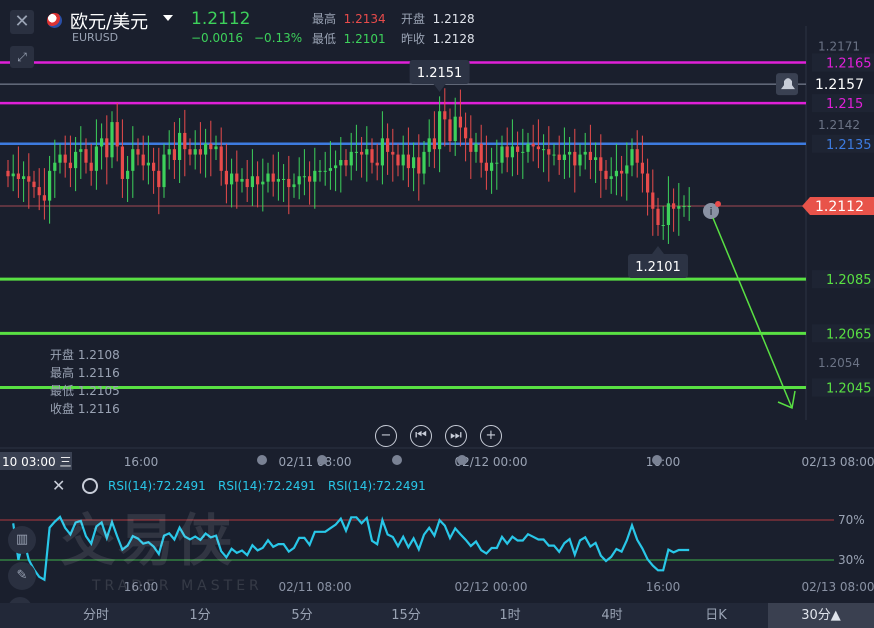 This screenshot has height=628, width=874. Describe the element at coordinates (658, 267) in the screenshot. I see `min-label: 1.2101` at that location.